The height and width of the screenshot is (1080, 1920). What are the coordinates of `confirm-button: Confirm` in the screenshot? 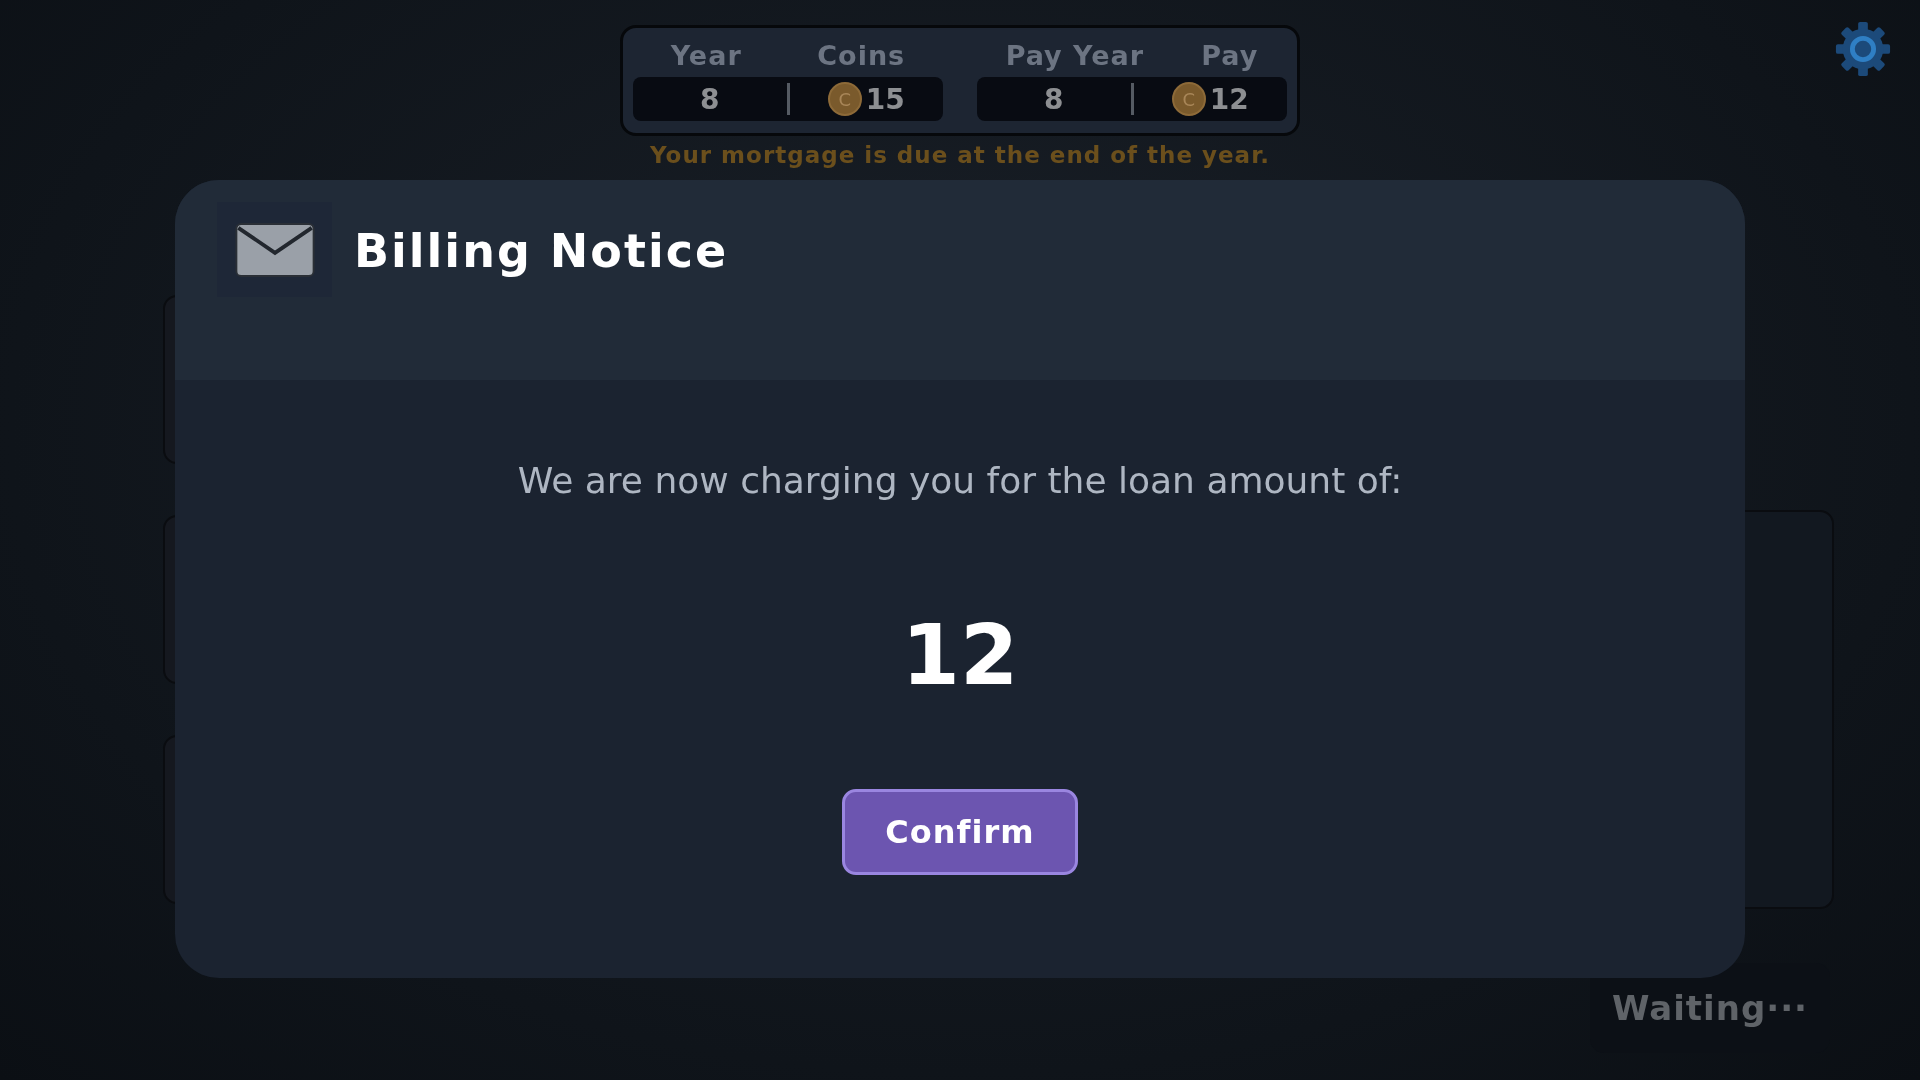 It's located at (960, 832).